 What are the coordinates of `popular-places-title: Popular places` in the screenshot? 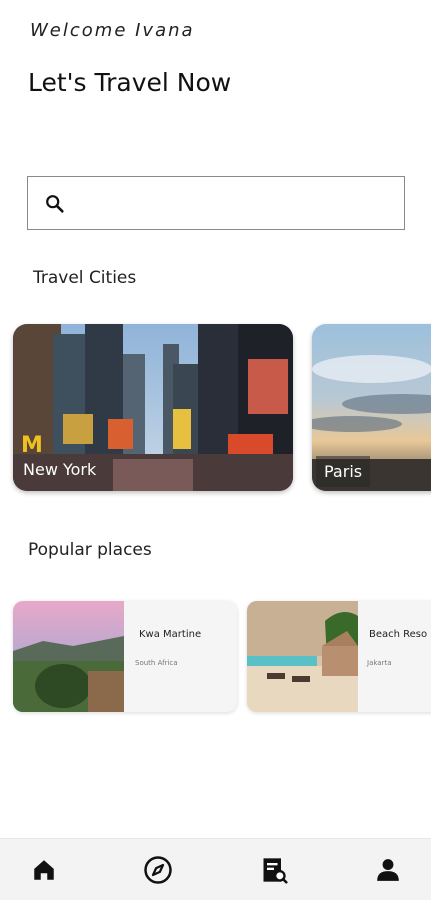 It's located at (90, 550).